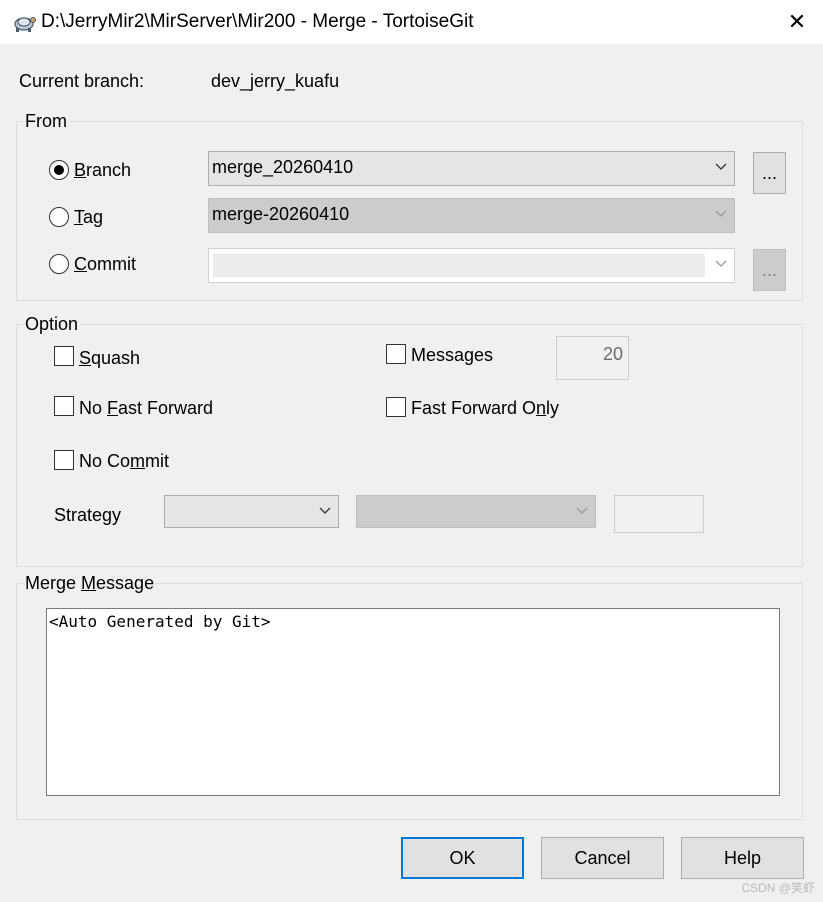 The width and height of the screenshot is (823, 902). What do you see at coordinates (592, 358) in the screenshot?
I see `messages-count-input: 20` at bounding box center [592, 358].